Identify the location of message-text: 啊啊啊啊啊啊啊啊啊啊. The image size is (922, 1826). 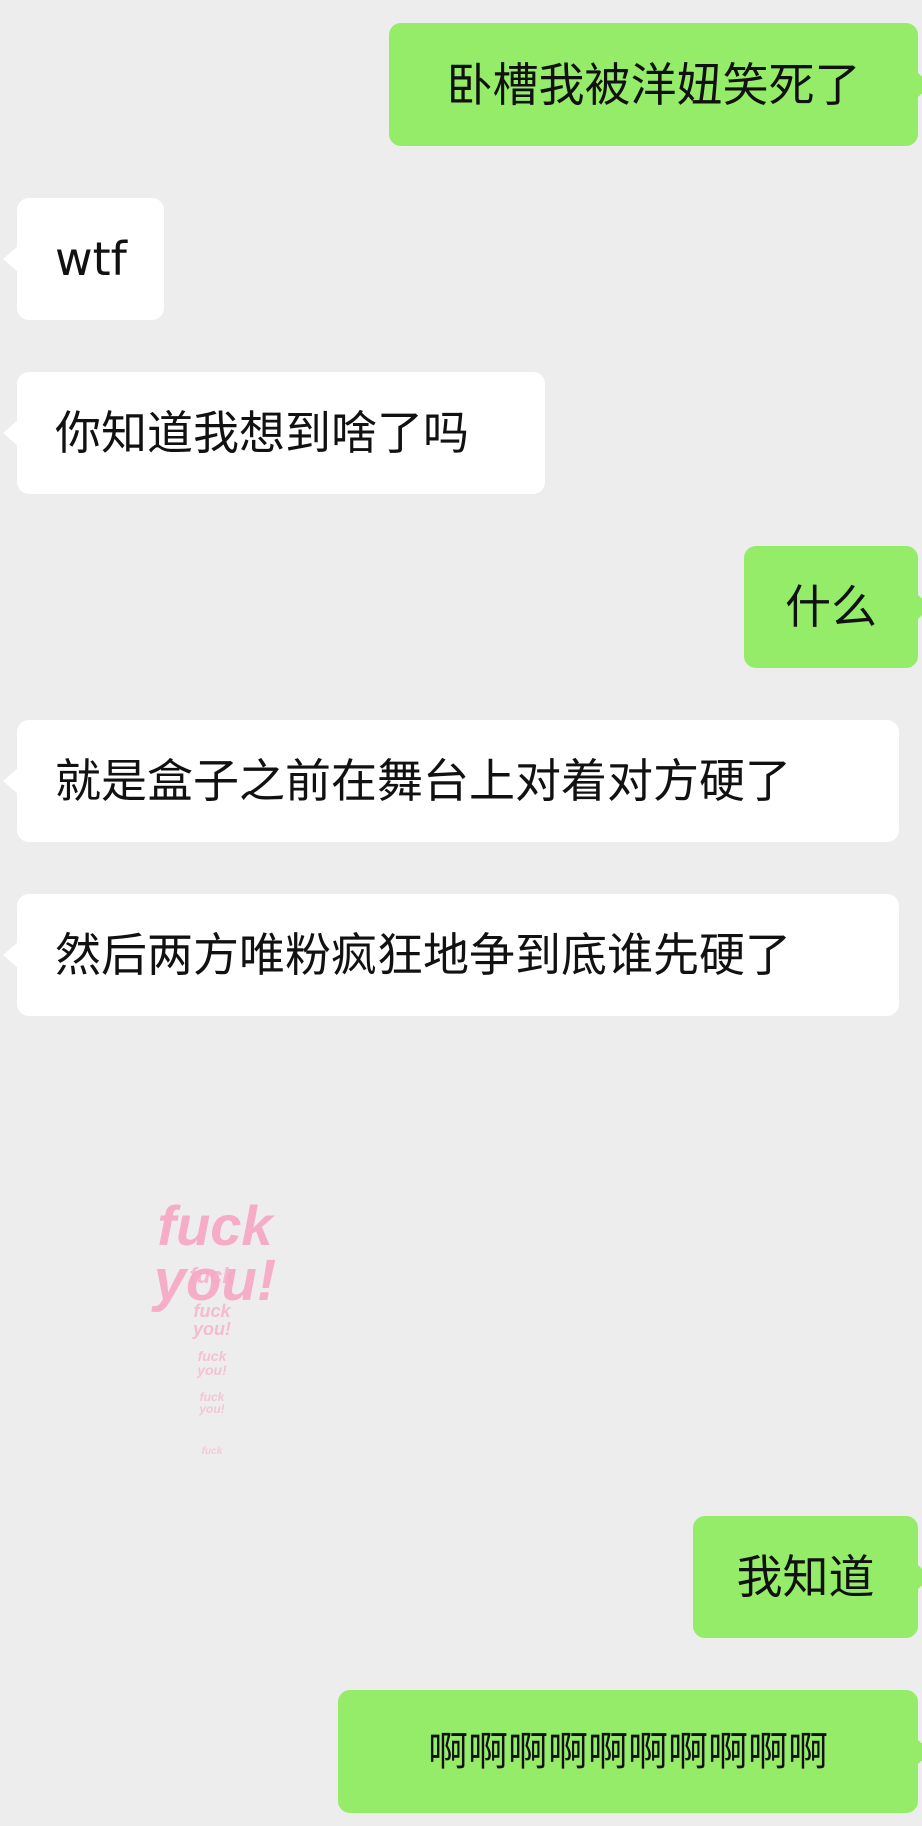
(628, 1751).